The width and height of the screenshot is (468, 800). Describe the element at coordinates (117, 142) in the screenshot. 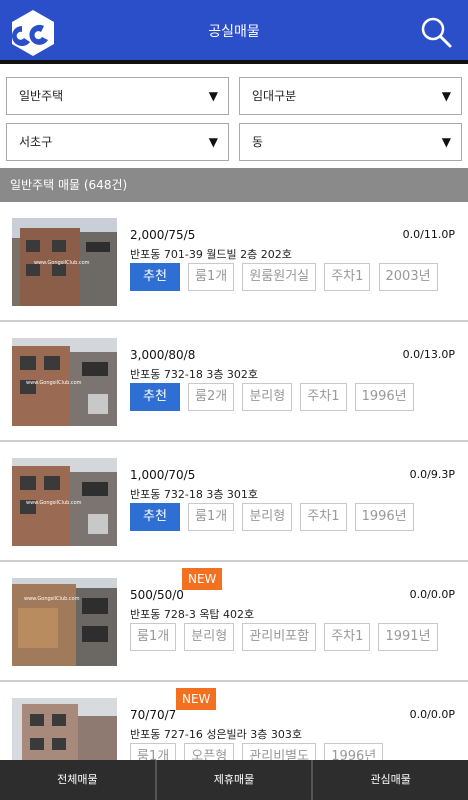

I see `district-select: 서초구 ▼` at that location.